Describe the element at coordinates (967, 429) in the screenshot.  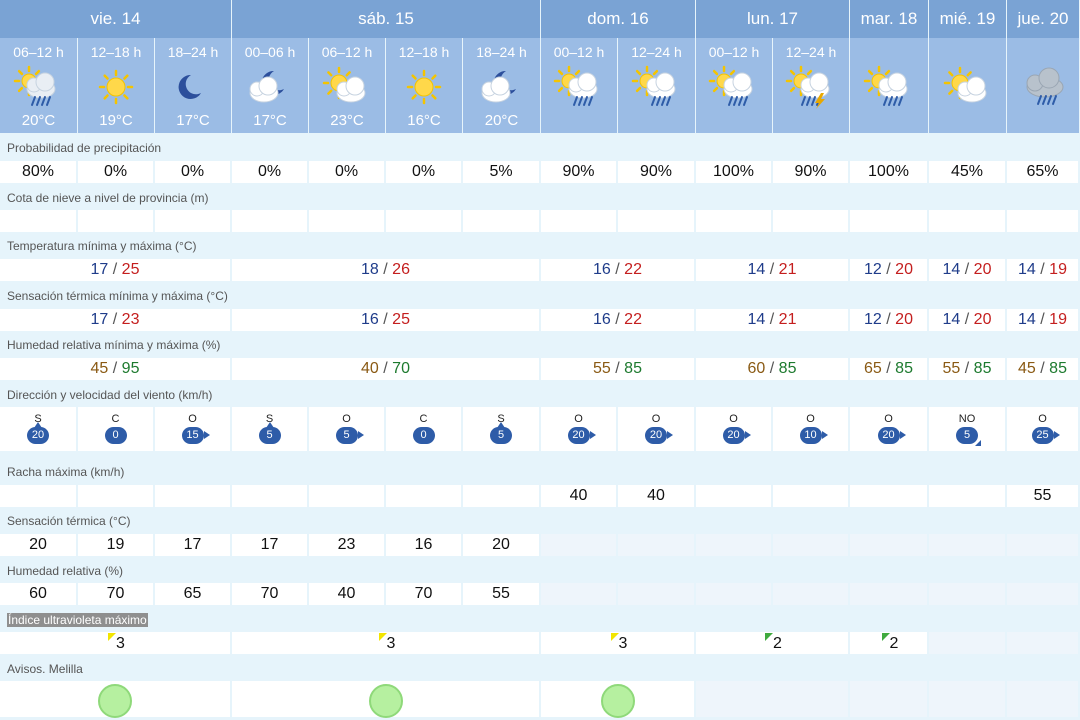
I see `wind-cell: NO 5` at that location.